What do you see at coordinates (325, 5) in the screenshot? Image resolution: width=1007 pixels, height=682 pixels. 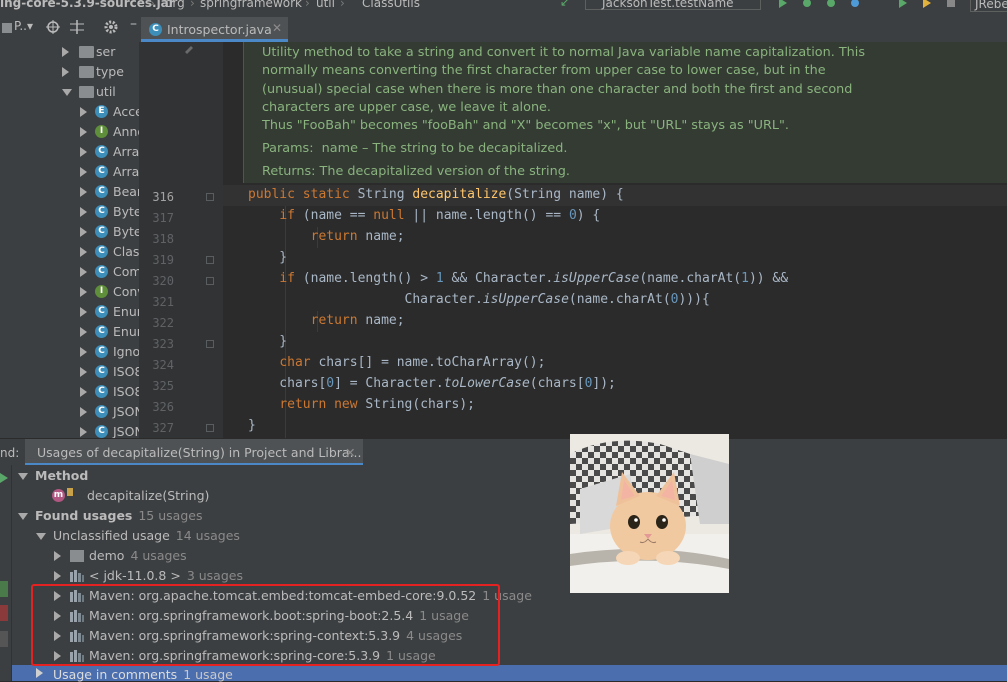 I see `breadcrumb-util: util` at bounding box center [325, 5].